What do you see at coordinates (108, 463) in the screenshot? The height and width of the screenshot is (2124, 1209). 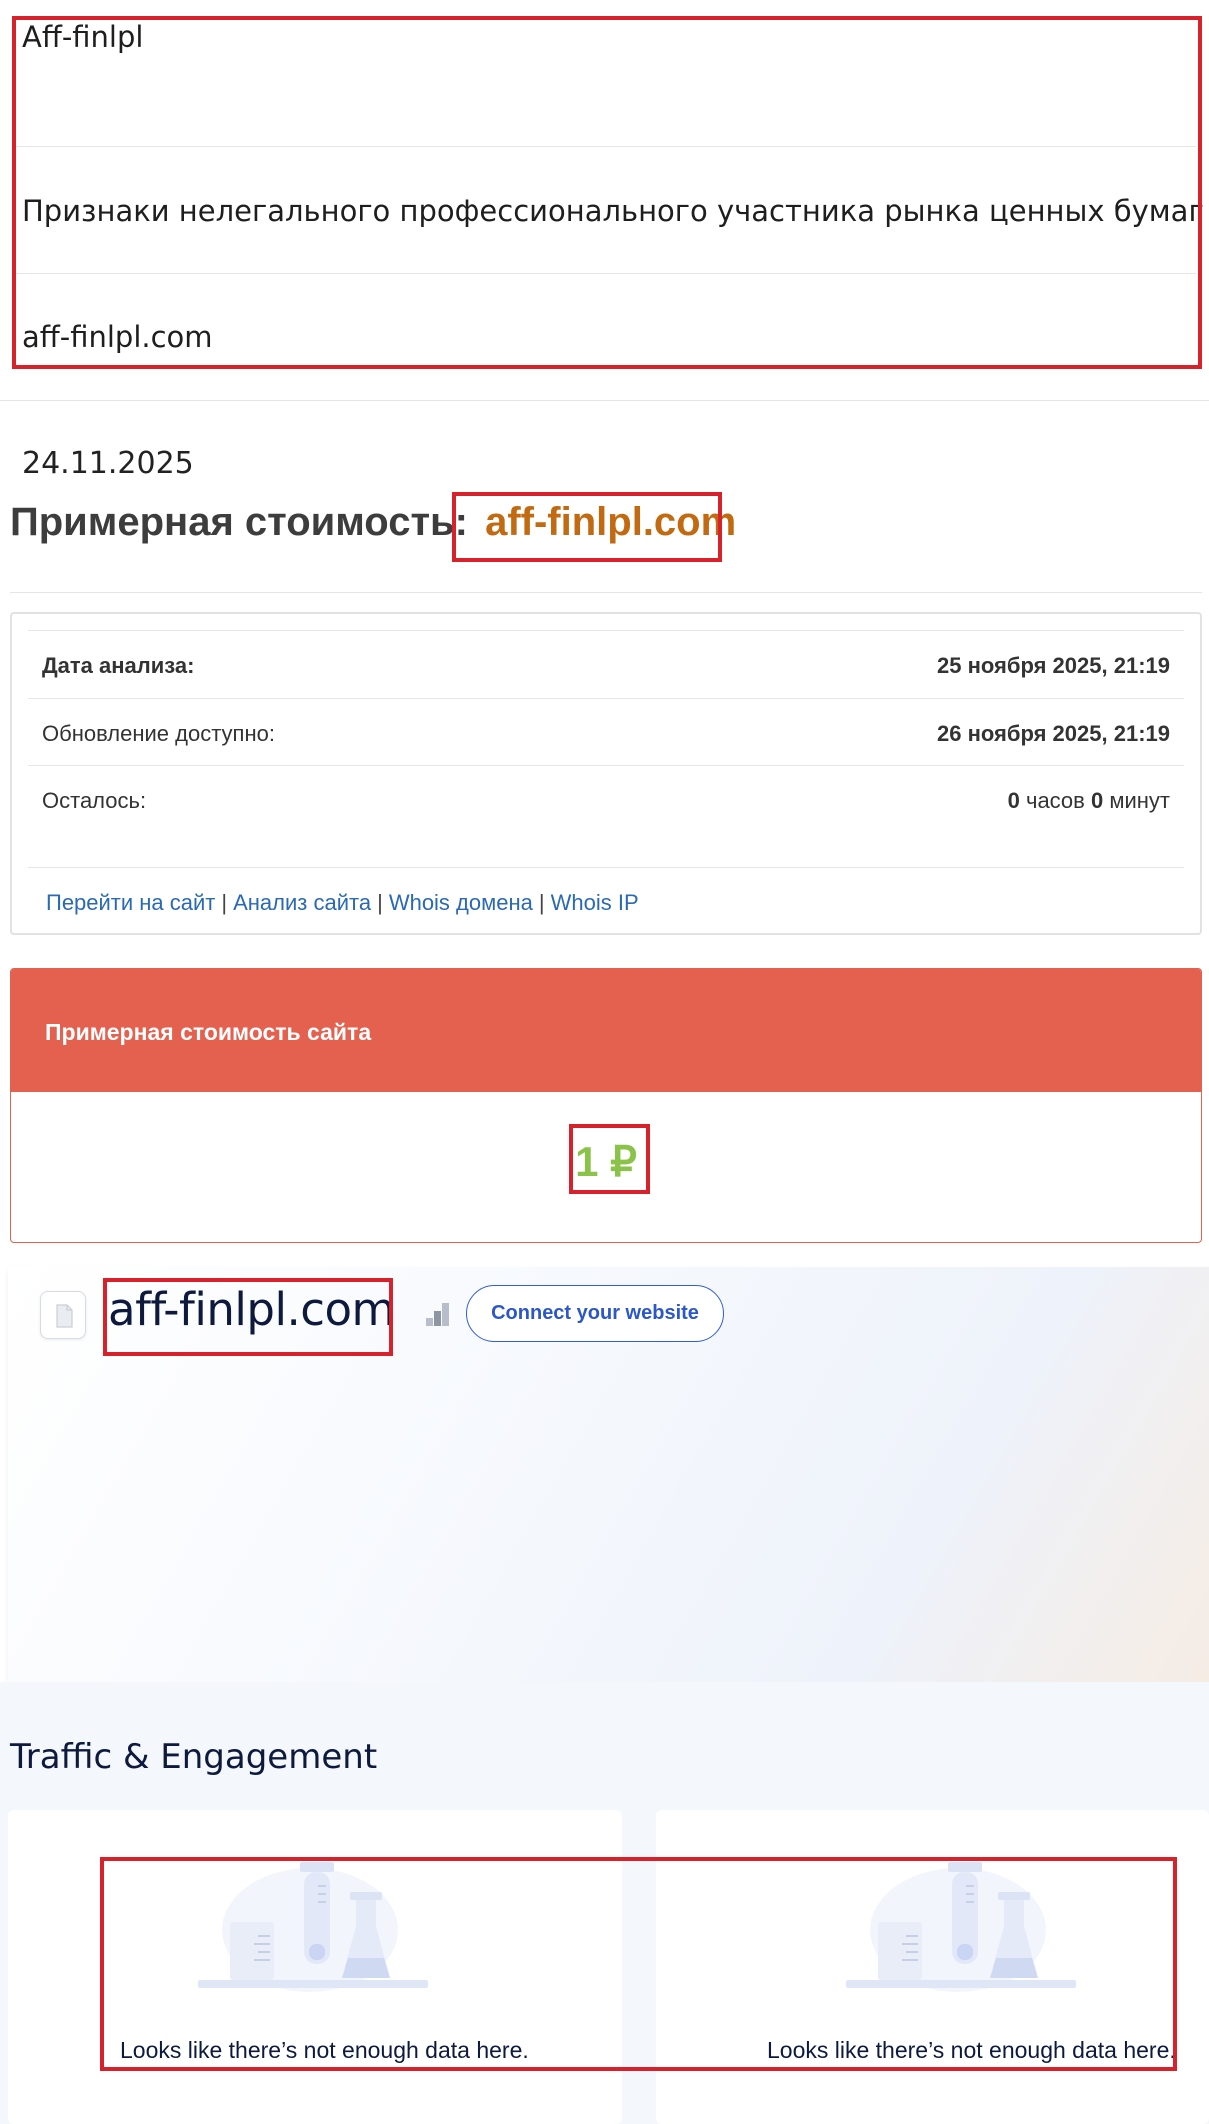 I see `report-date: 24.11.2025` at bounding box center [108, 463].